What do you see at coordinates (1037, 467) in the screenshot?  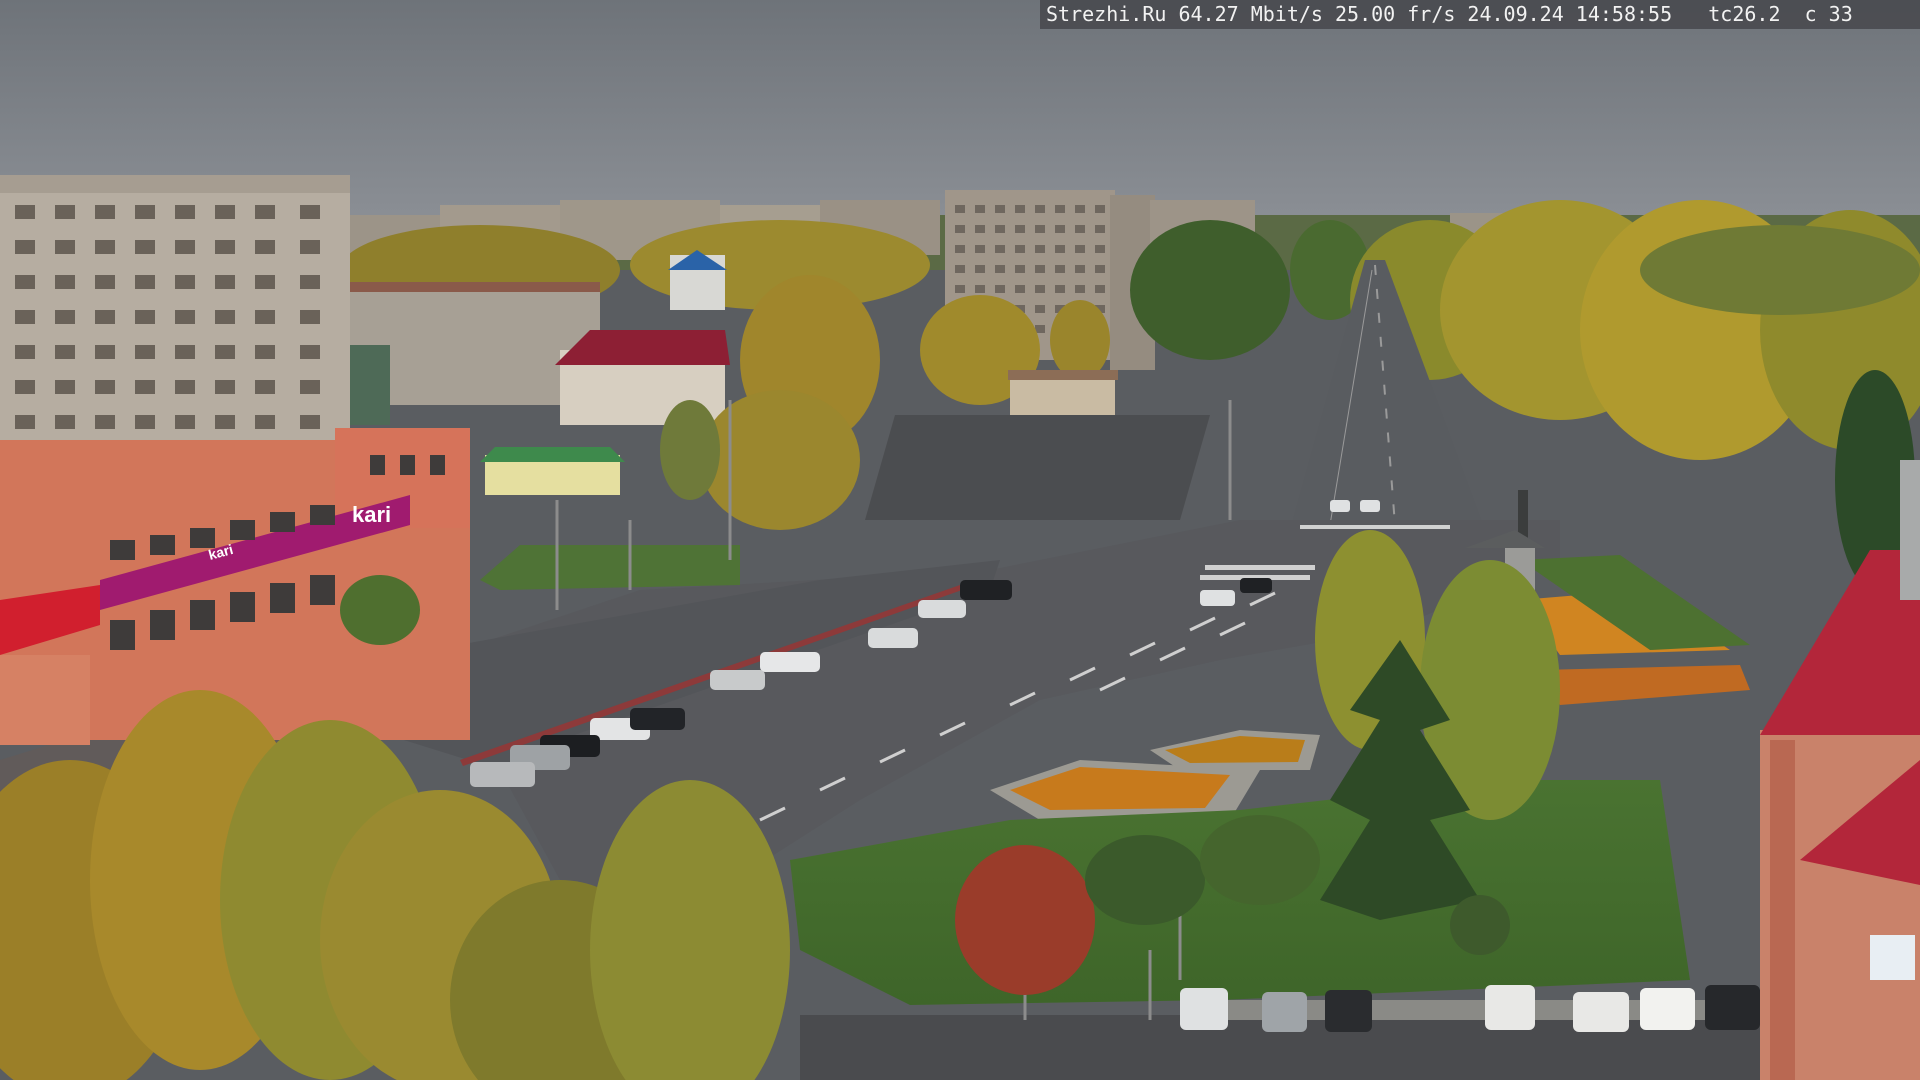 I see `paved-square` at bounding box center [1037, 467].